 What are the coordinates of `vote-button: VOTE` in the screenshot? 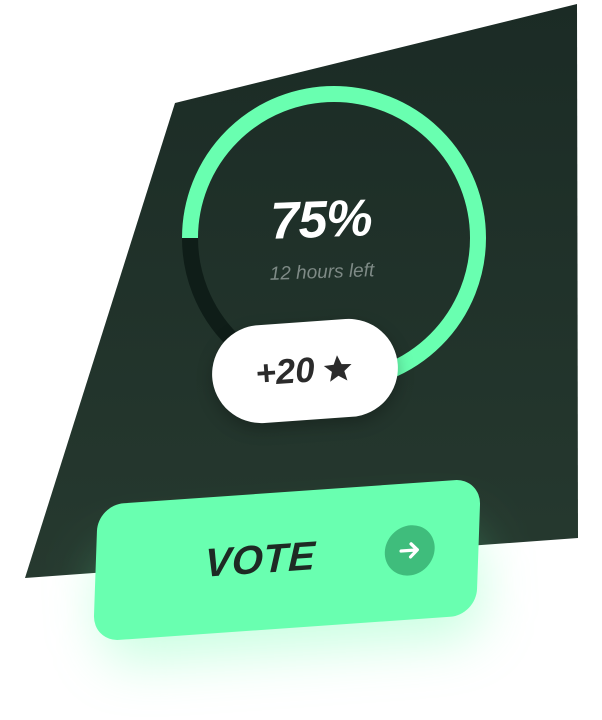 It's located at (287, 560).